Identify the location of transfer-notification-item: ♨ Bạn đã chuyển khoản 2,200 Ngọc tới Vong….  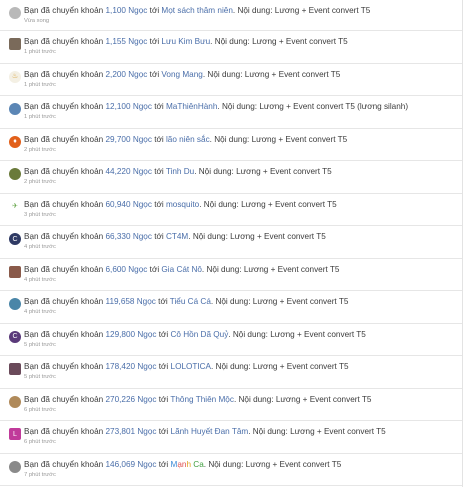
(231, 80).